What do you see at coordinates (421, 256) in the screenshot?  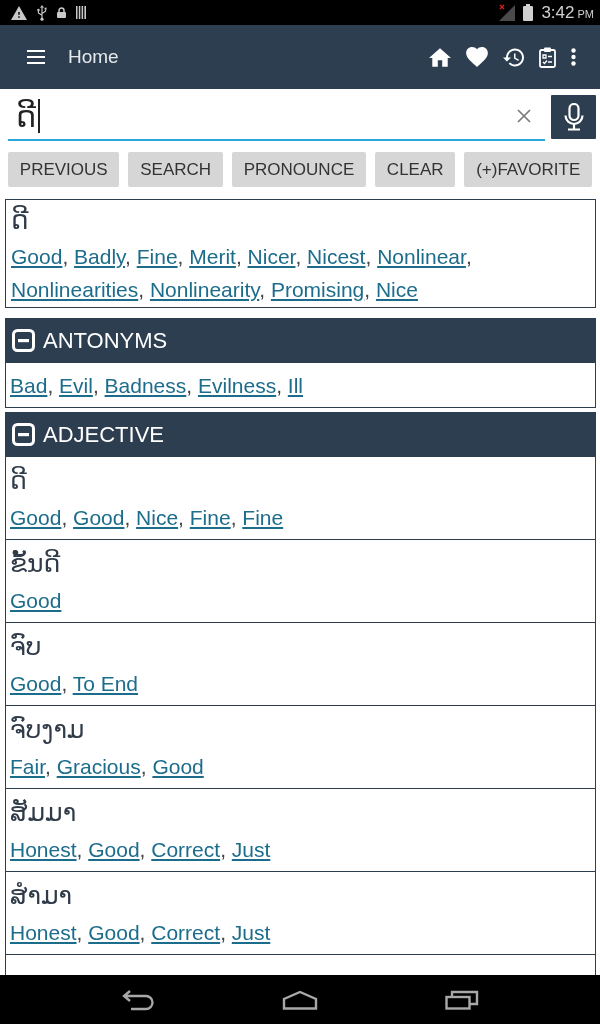 I see `translation-link: Nonlinear` at bounding box center [421, 256].